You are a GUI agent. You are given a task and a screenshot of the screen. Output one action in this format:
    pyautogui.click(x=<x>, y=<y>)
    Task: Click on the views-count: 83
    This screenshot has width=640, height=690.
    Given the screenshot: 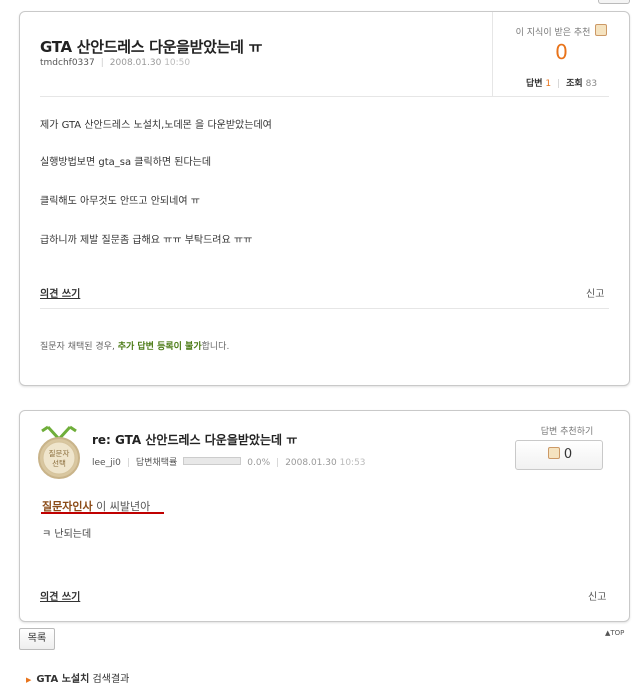 What is the action you would take?
    pyautogui.click(x=591, y=84)
    